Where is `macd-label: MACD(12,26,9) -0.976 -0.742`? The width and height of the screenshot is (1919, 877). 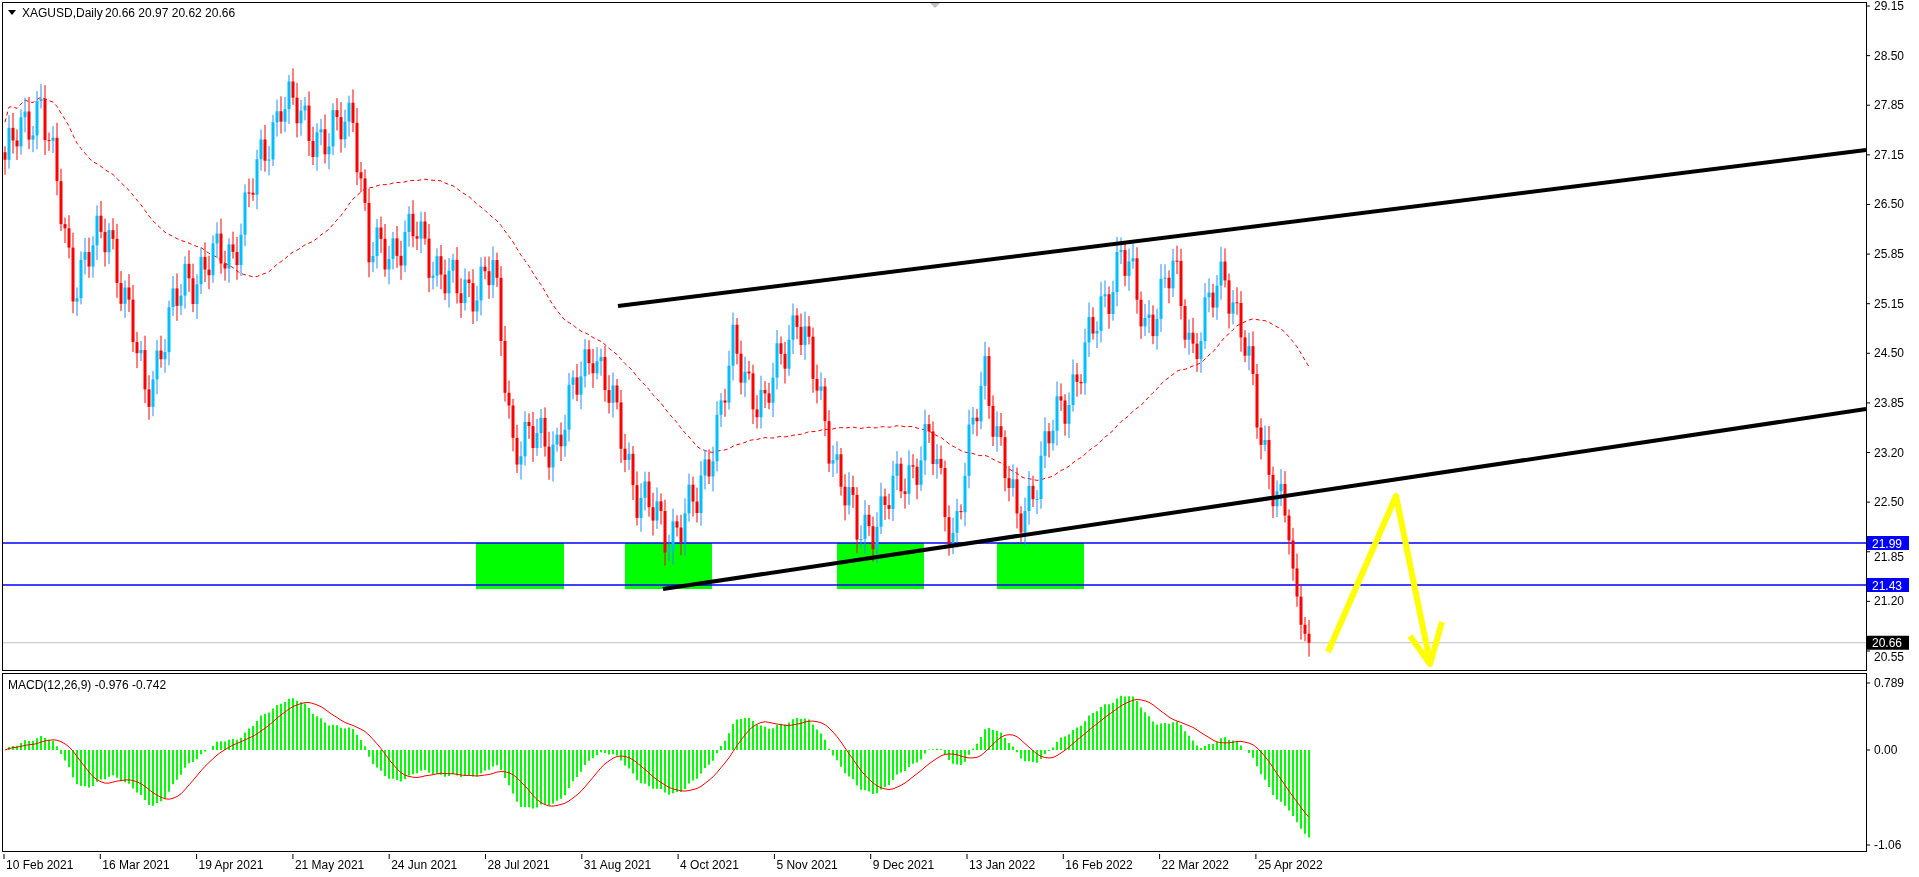 macd-label: MACD(12,26,9) -0.976 -0.742 is located at coordinates (87, 685).